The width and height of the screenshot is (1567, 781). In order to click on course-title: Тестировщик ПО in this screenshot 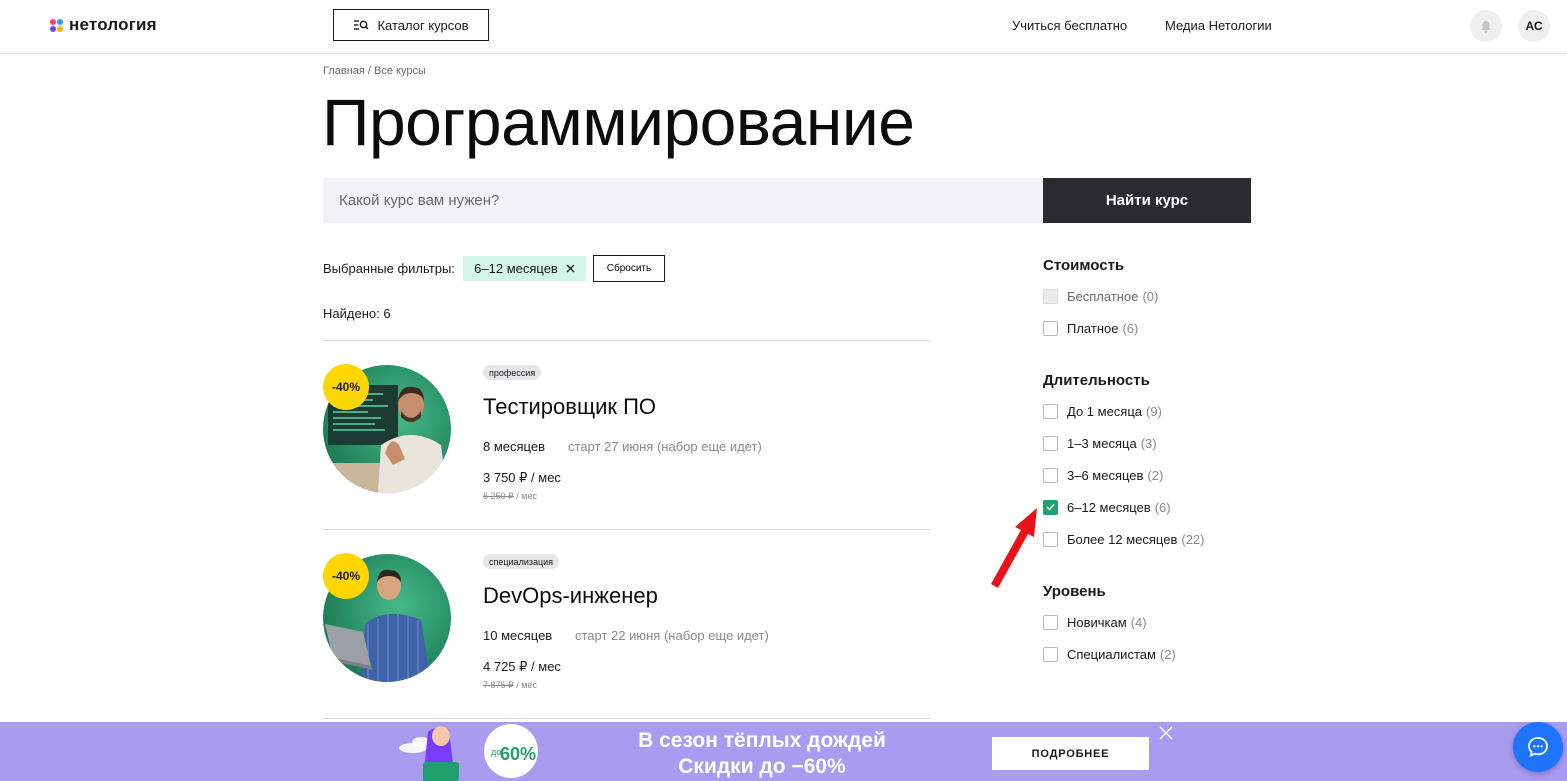, I will do `click(569, 407)`.